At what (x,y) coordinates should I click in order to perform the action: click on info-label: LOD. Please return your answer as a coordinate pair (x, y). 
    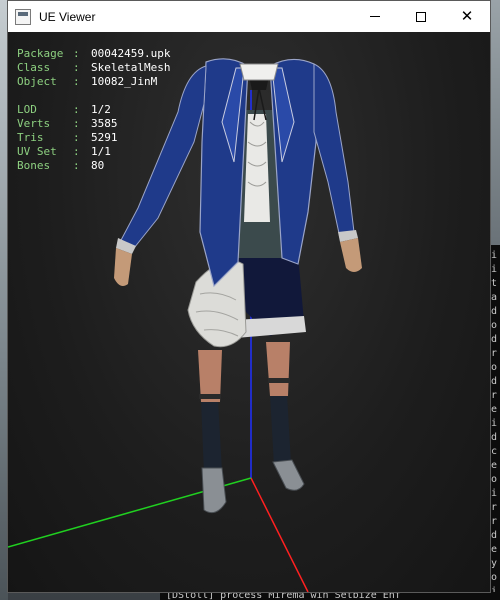
    Looking at the image, I should click on (27, 109).